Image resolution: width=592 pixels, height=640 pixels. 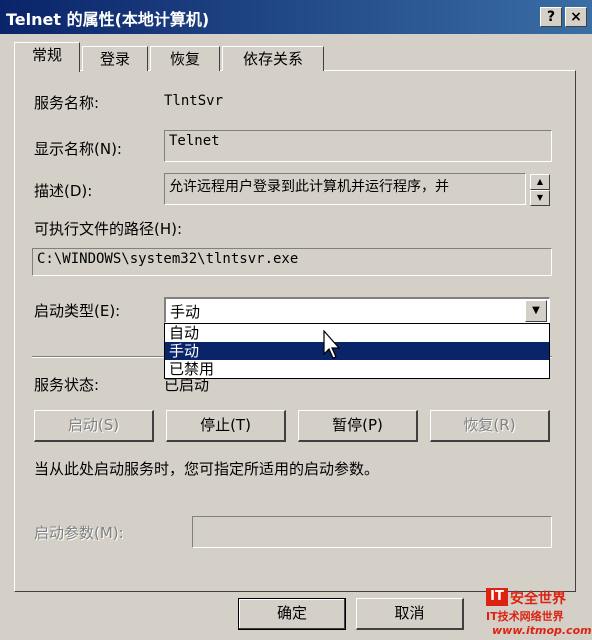 What do you see at coordinates (108, 19) in the screenshot?
I see `window-title: Telnet 的属性(本地计算机)` at bounding box center [108, 19].